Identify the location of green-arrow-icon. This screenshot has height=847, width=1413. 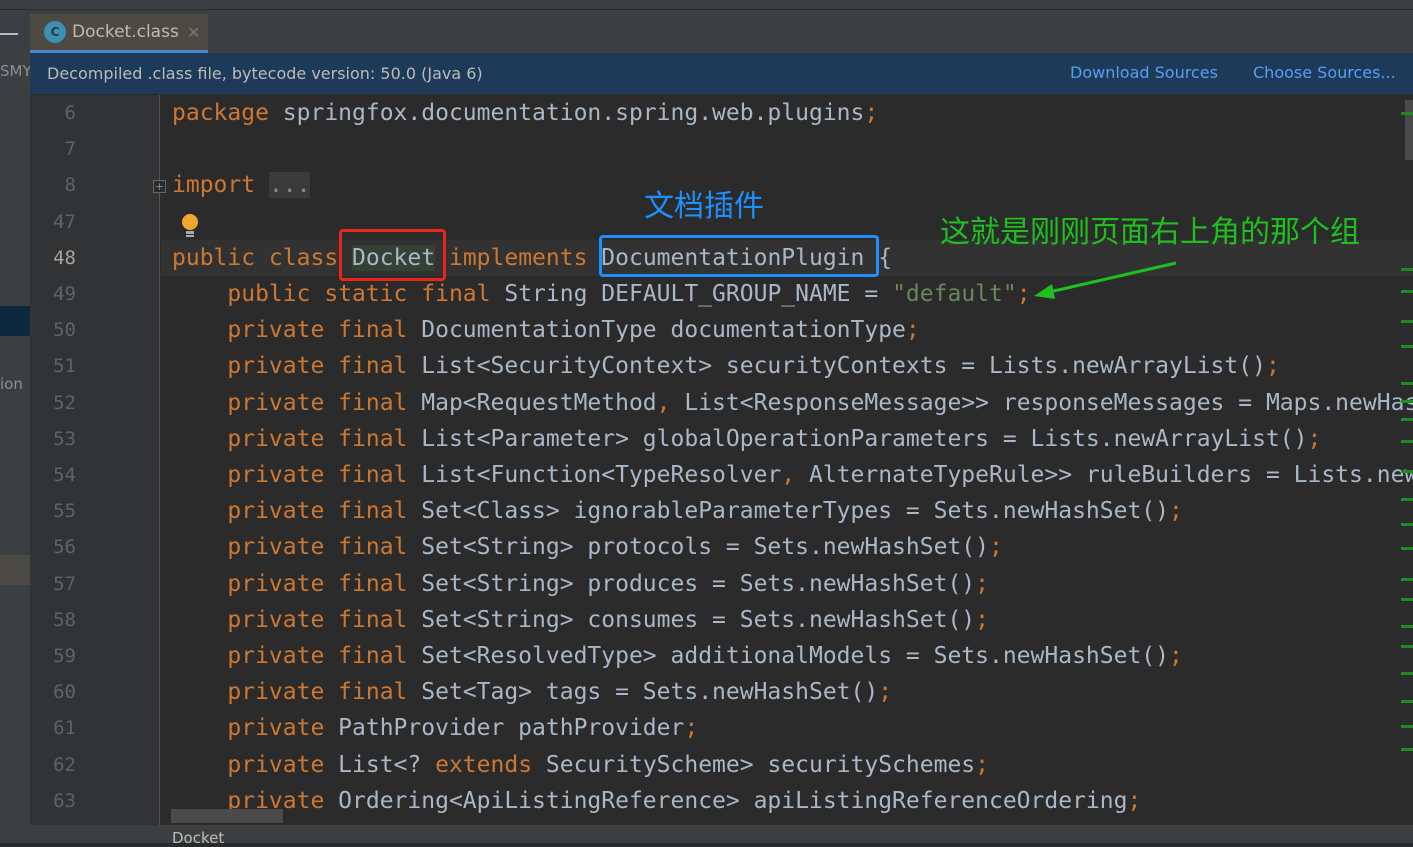
(1105, 280).